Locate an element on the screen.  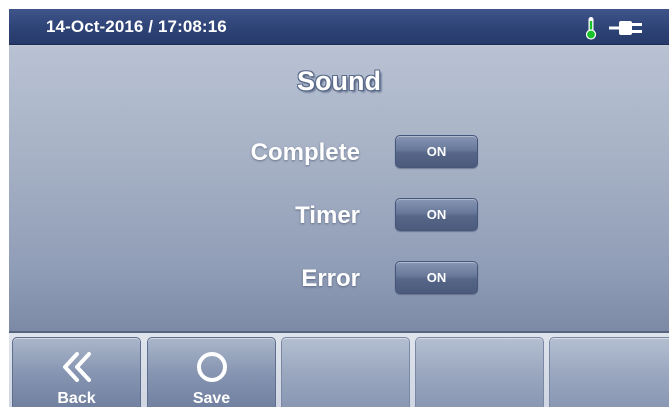
status-bar: 14-Oct-2016 / 17:08:16 is located at coordinates (339, 27).